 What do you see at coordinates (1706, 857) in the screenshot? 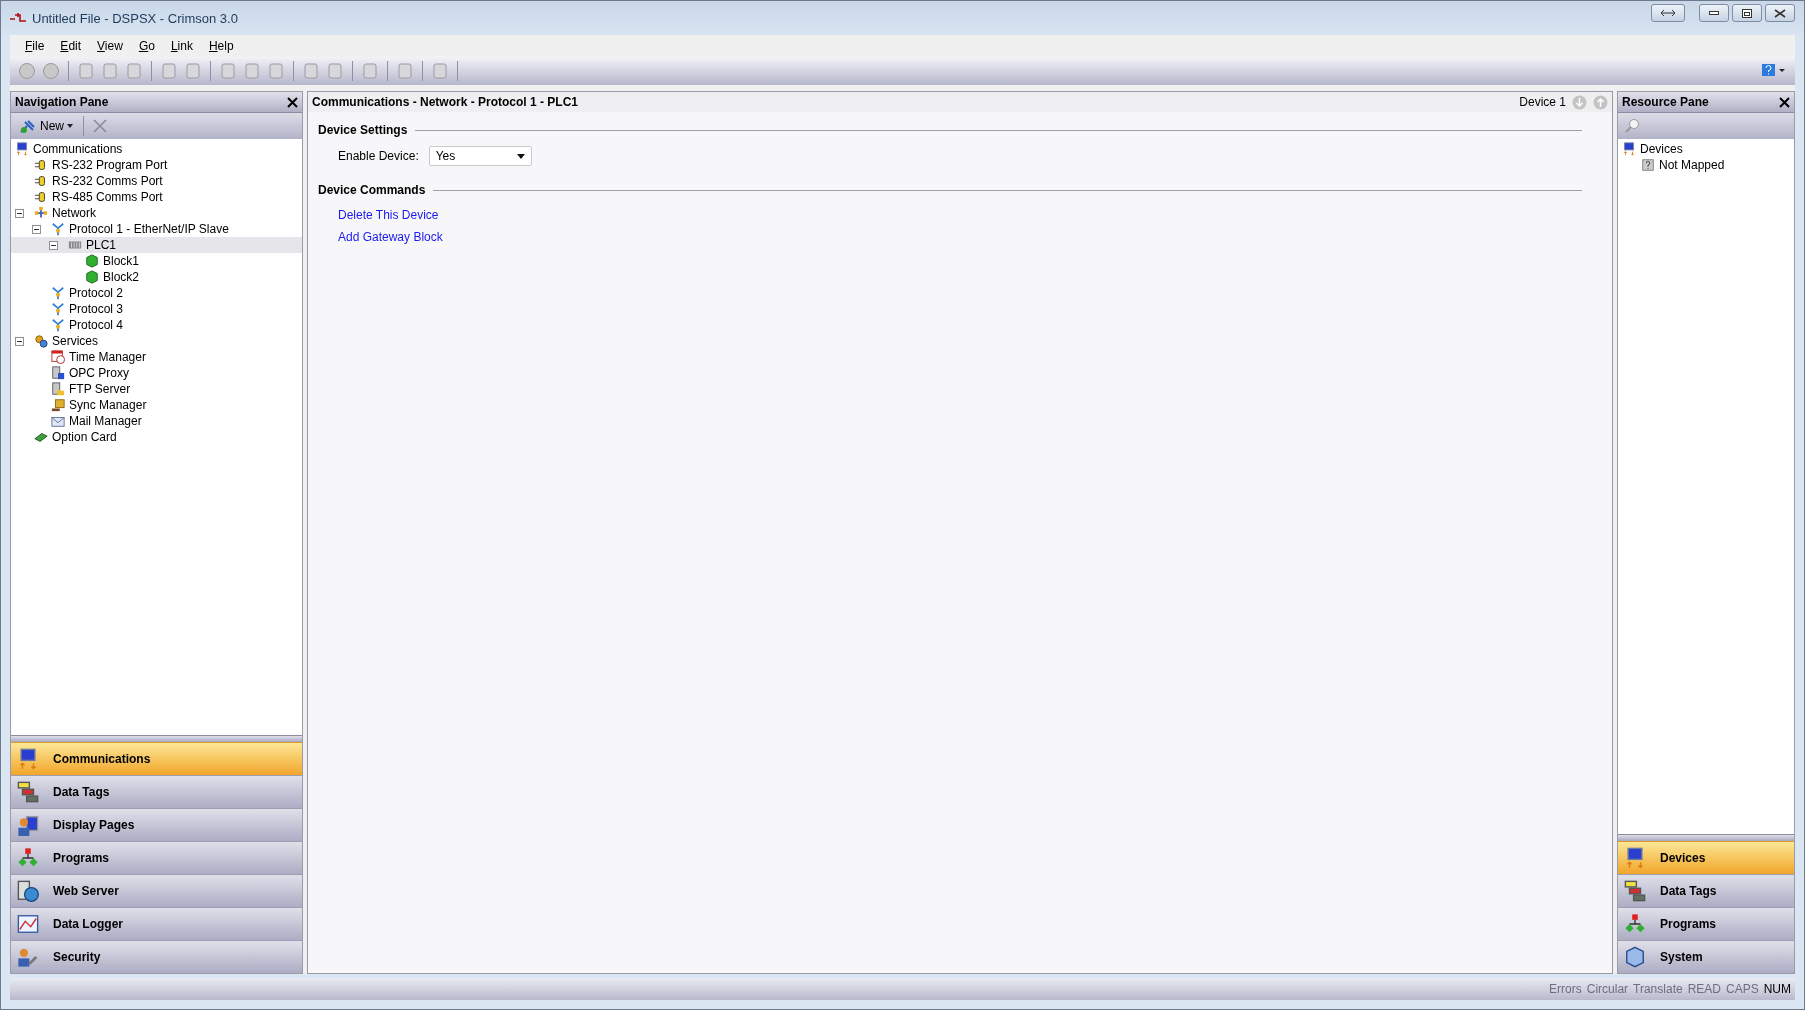
I see `pane-section-button: Devices` at bounding box center [1706, 857].